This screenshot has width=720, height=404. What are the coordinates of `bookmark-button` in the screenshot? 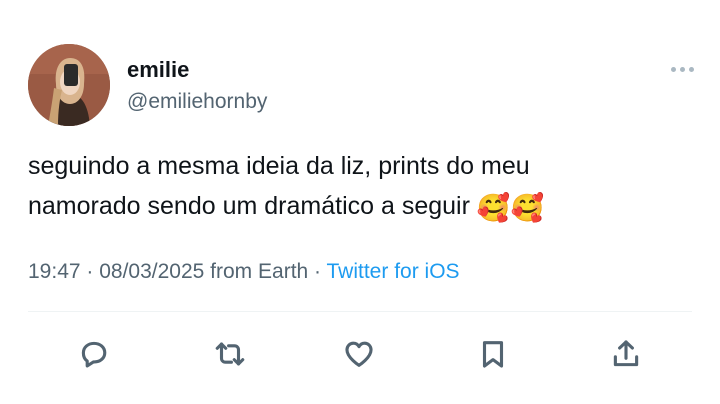 It's located at (493, 354).